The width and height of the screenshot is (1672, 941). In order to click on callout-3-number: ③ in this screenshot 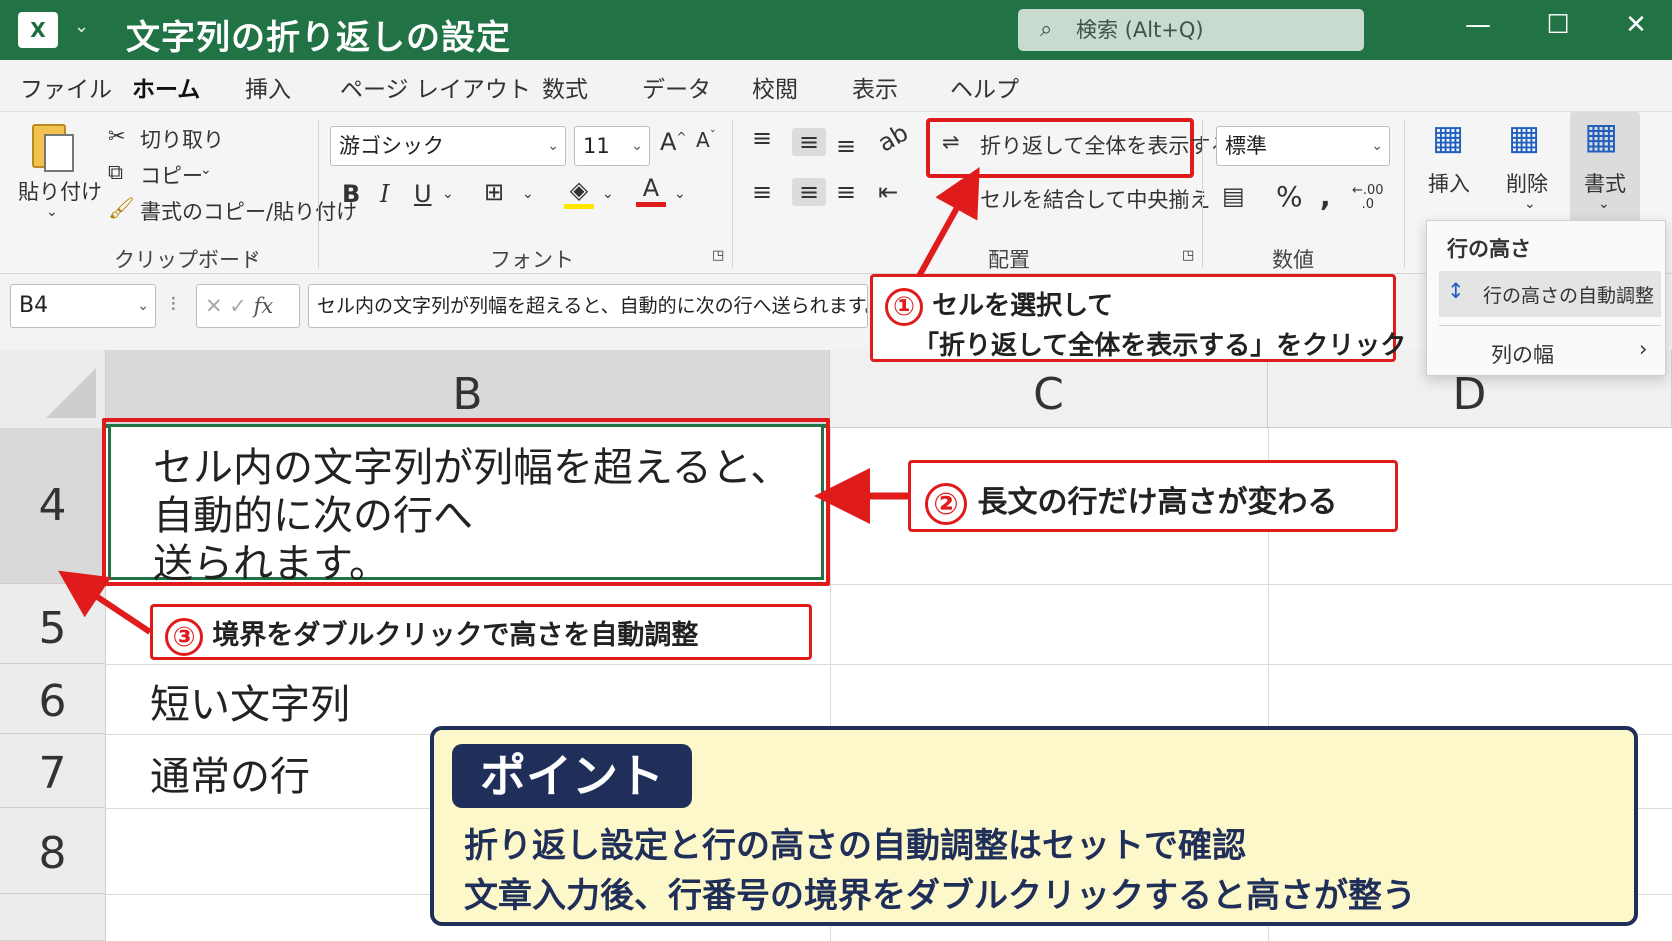, I will do `click(184, 636)`.